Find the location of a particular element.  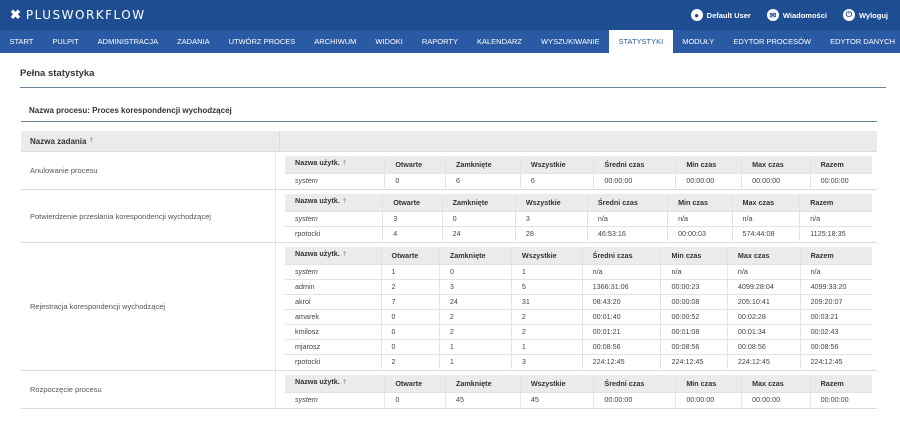

nav-item-6: WIDOKI is located at coordinates (389, 41).